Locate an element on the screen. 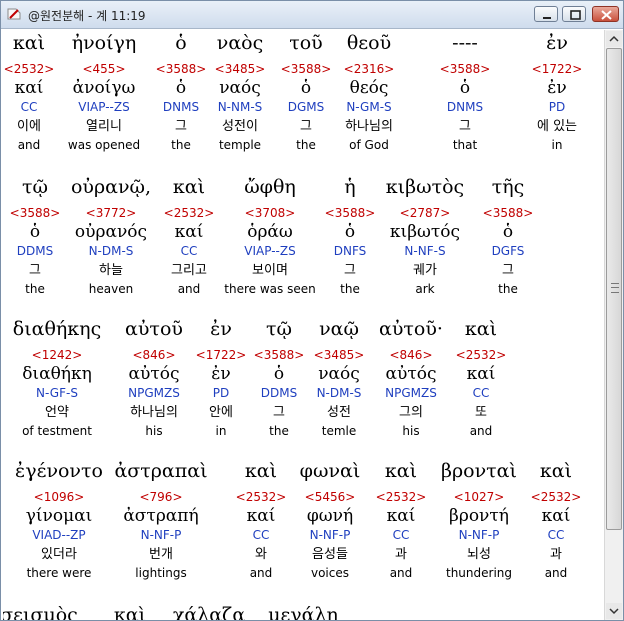 The image size is (624, 621). vertical-scrollbar is located at coordinates (613, 325).